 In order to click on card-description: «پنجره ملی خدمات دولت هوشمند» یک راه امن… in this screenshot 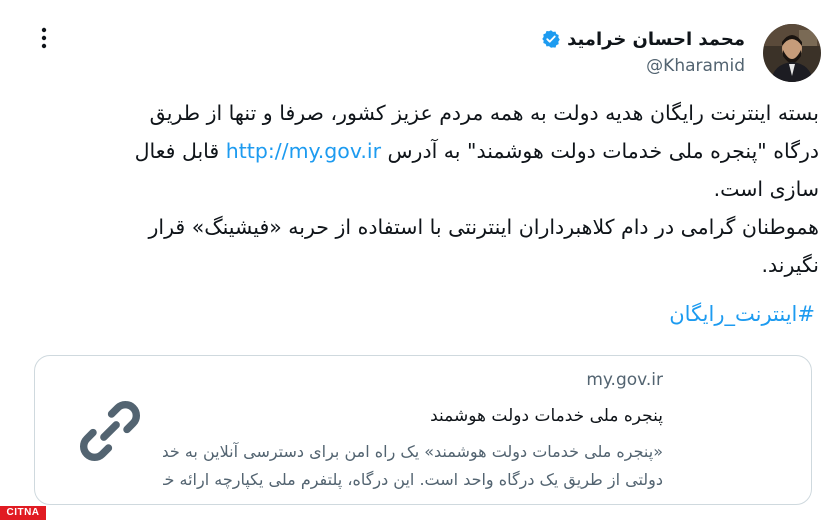, I will do `click(413, 466)`.